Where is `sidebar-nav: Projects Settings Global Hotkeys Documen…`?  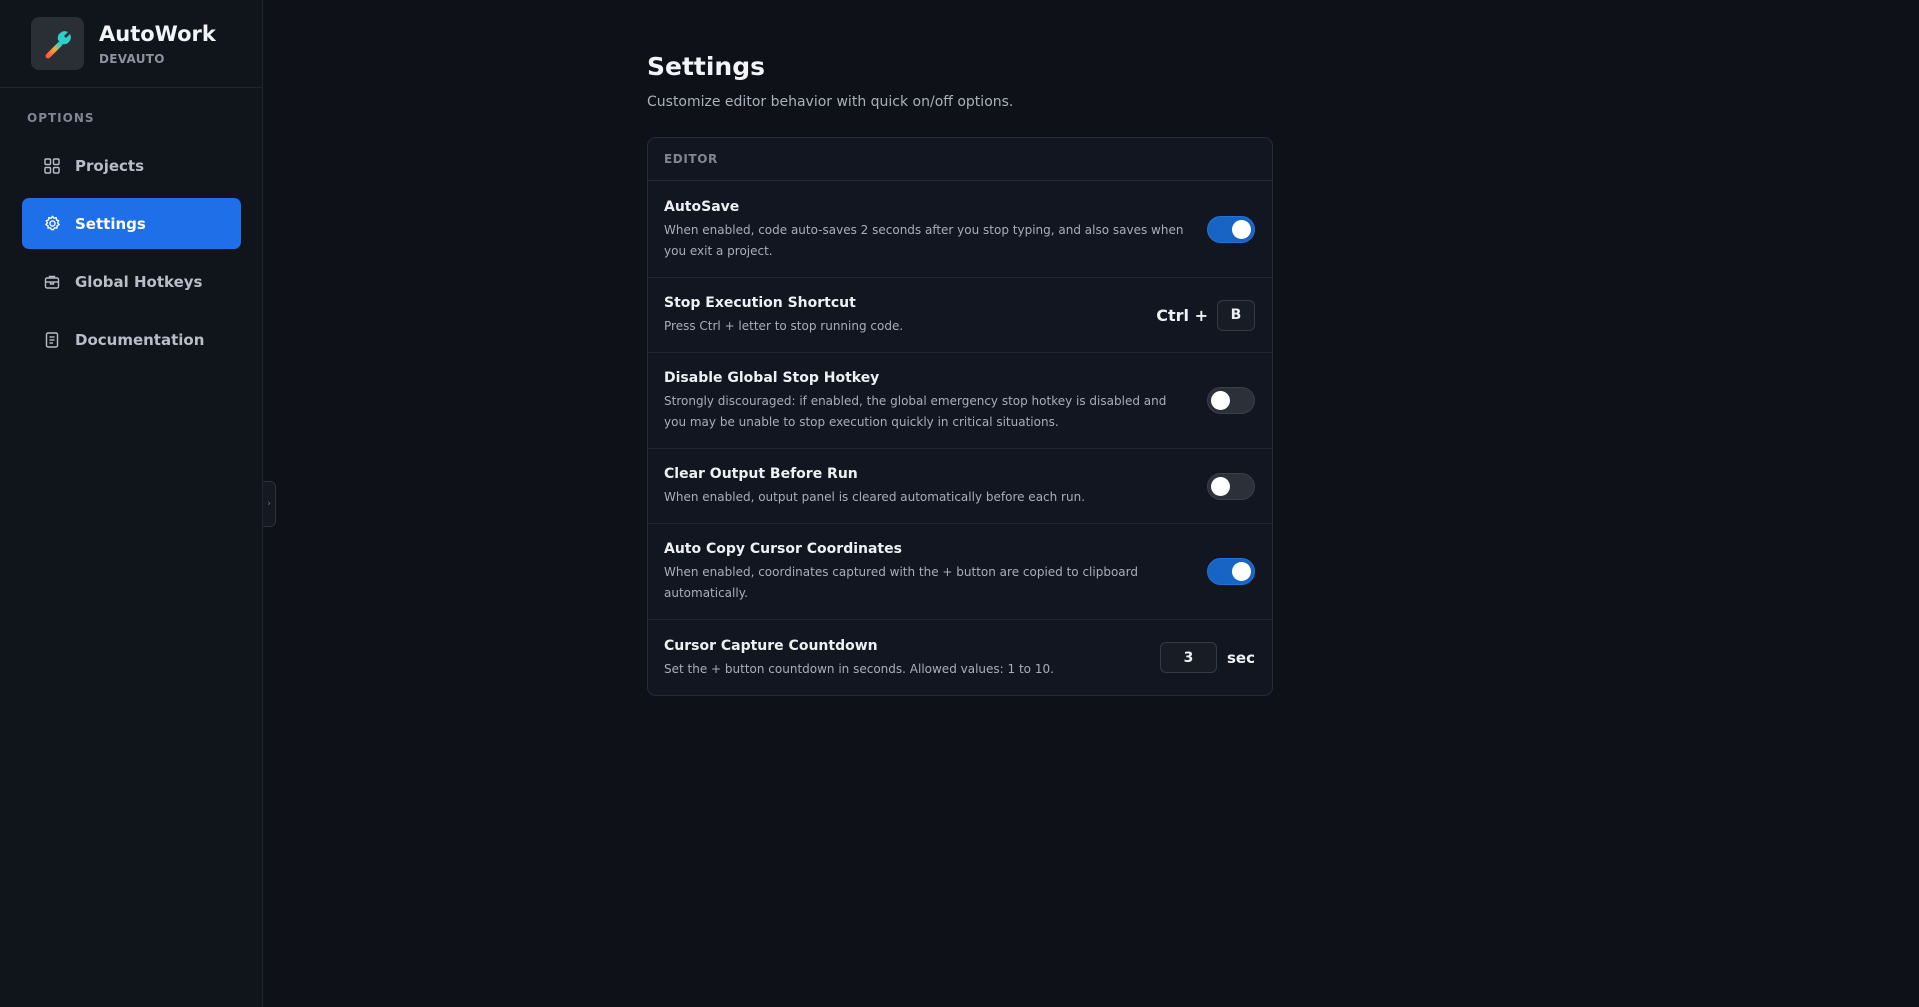 sidebar-nav: Projects Settings Global Hotkeys Documen… is located at coordinates (131, 256).